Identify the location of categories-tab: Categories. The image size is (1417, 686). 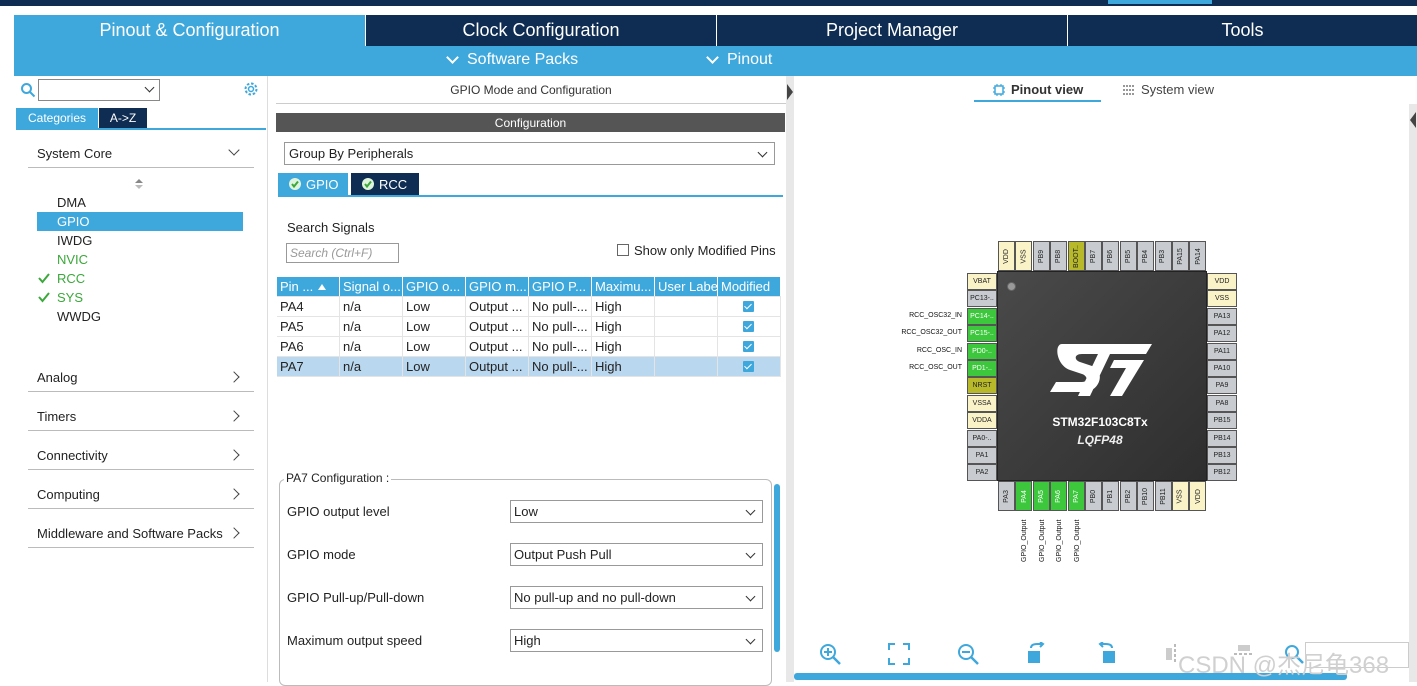
(57, 118).